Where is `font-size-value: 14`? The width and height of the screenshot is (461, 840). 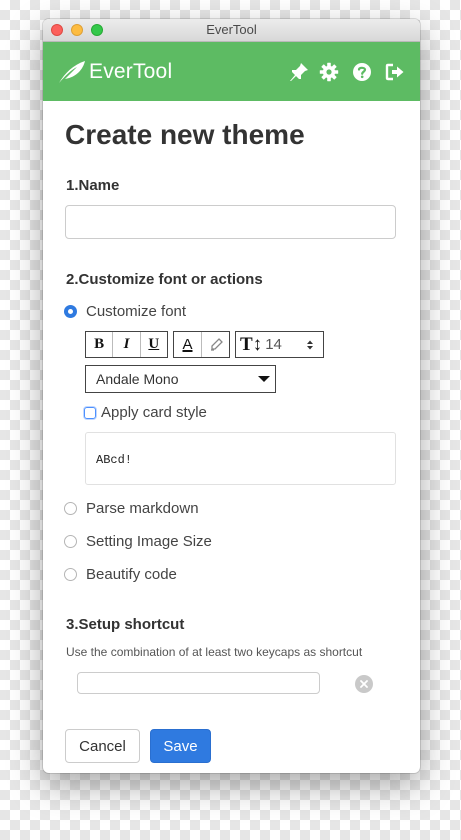 font-size-value: 14 is located at coordinates (273, 344).